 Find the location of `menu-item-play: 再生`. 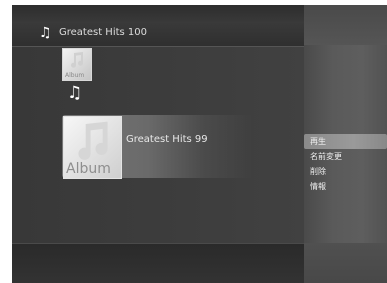

menu-item-play: 再生 is located at coordinates (345, 141).